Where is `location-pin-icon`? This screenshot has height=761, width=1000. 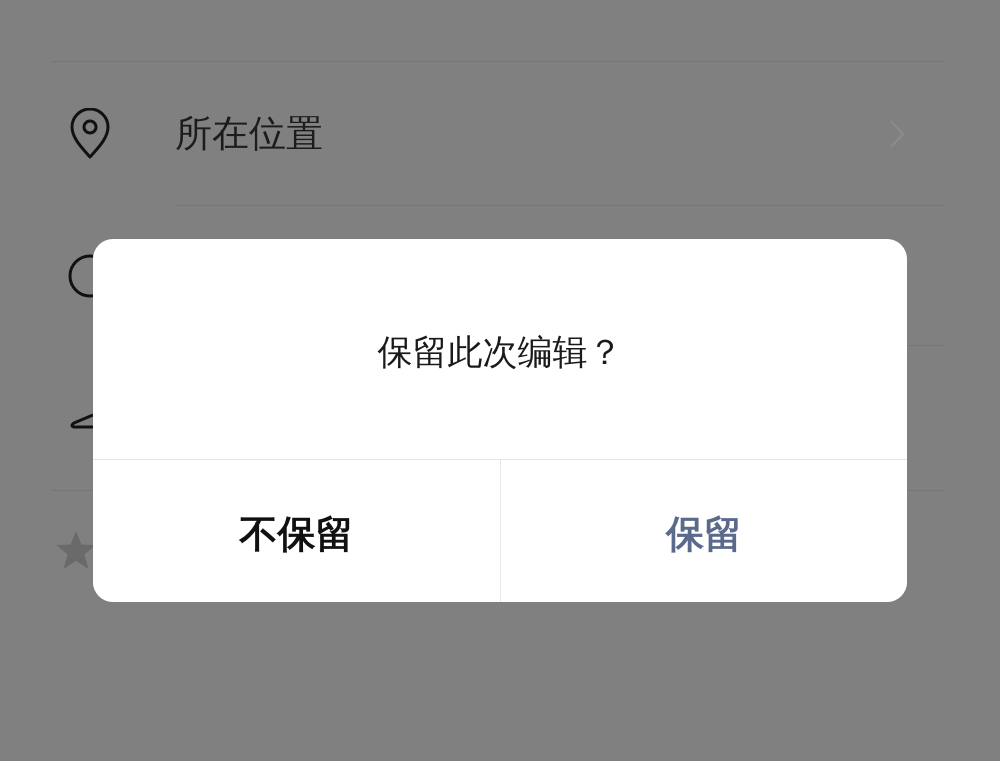 location-pin-icon is located at coordinates (90, 134).